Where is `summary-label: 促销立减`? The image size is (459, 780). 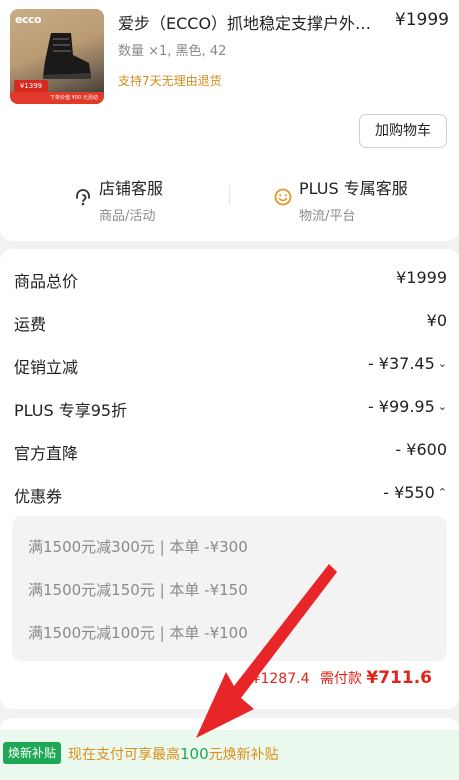 summary-label: 促销立减 is located at coordinates (46, 367).